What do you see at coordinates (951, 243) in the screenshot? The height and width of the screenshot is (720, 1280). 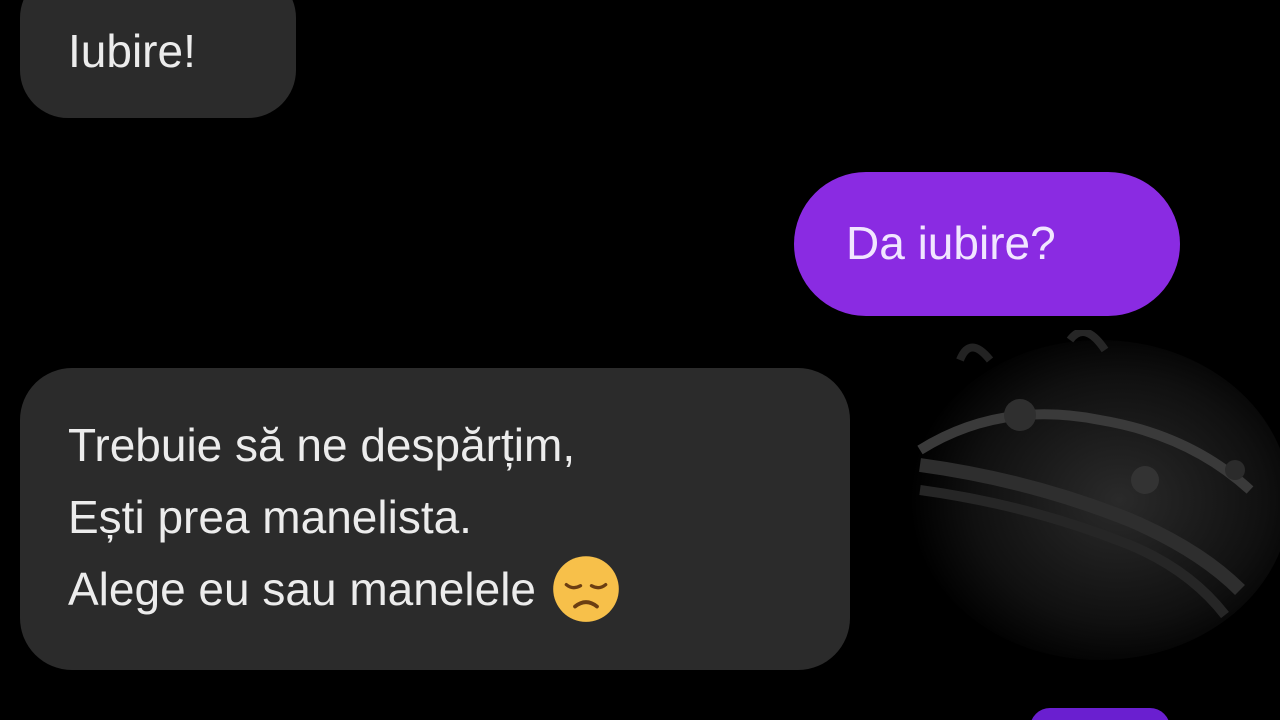 I see `message-text: Da iubire?` at bounding box center [951, 243].